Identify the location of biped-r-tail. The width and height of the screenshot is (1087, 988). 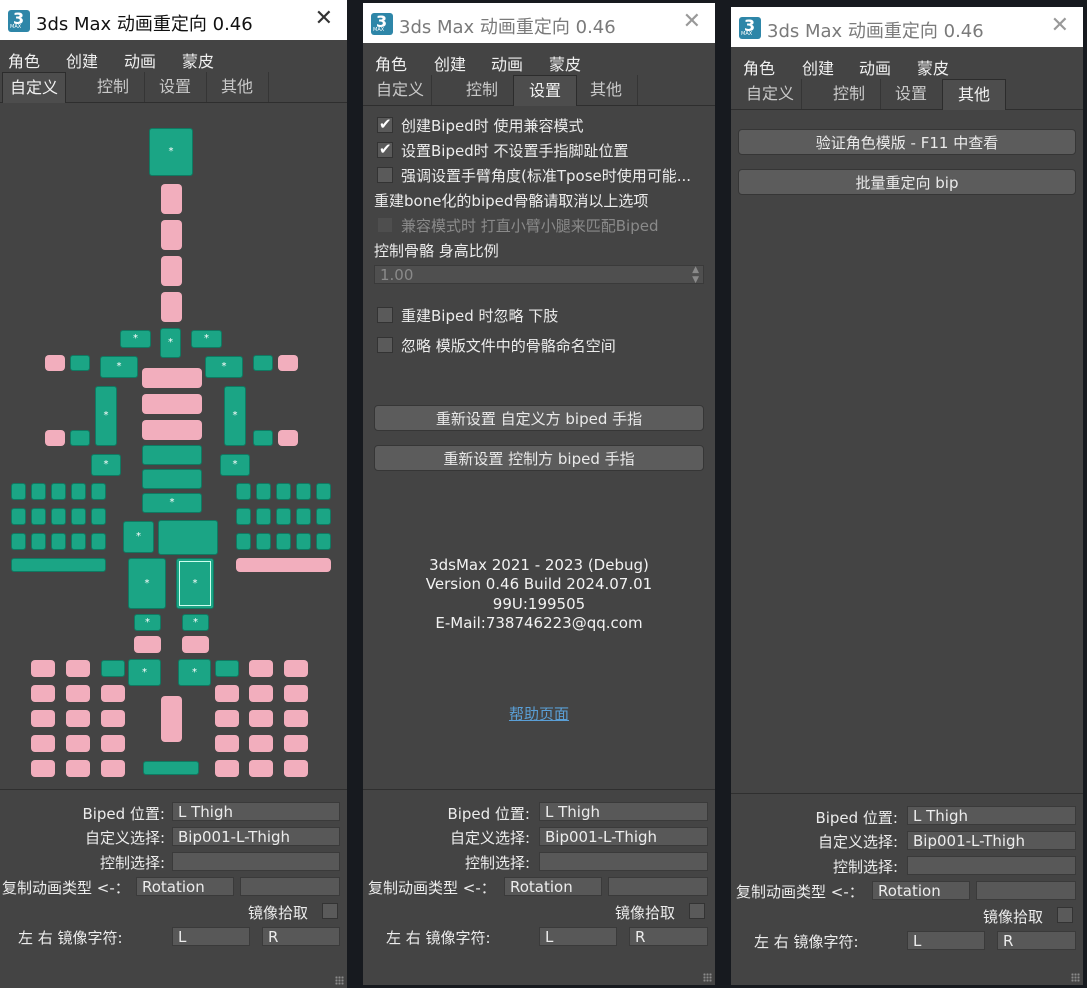
(58, 565).